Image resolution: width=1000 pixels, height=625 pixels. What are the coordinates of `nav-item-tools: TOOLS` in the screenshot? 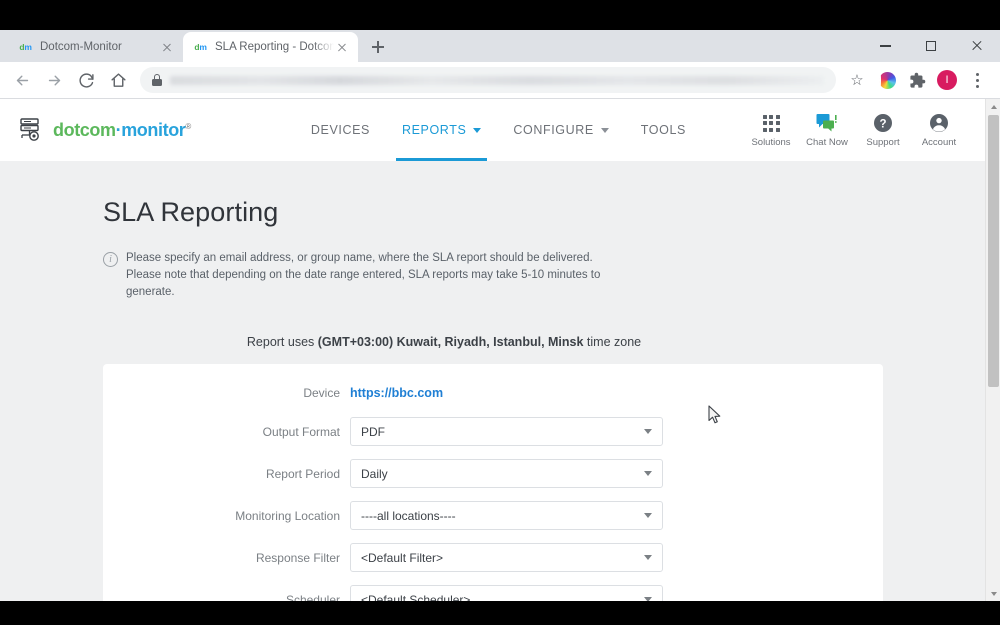 It's located at (663, 130).